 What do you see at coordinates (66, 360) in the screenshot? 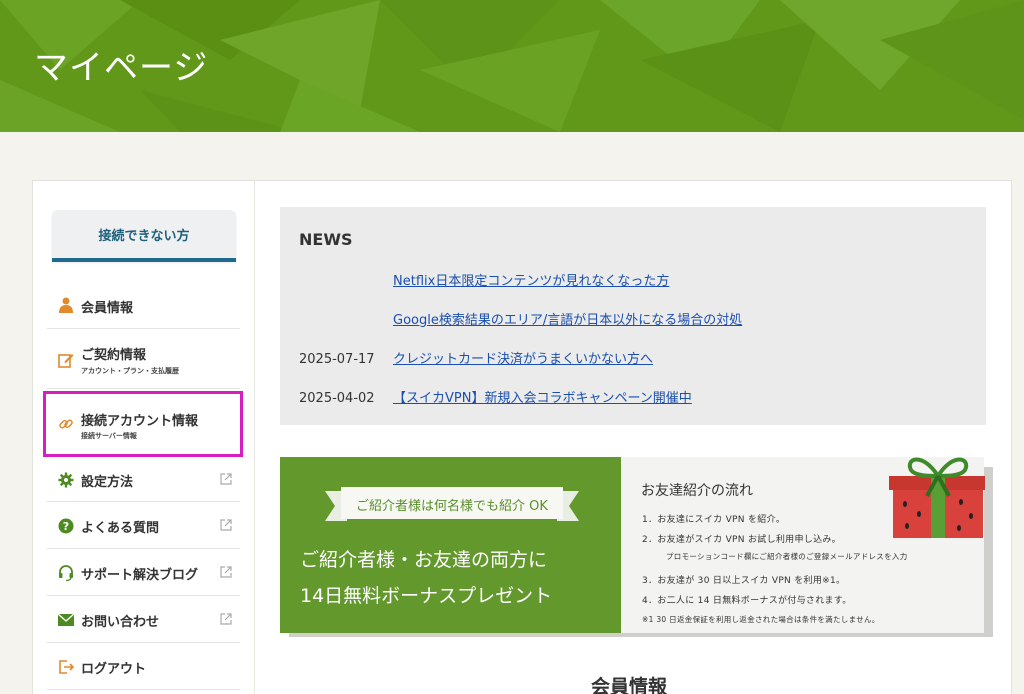
I see `edit-icon` at bounding box center [66, 360].